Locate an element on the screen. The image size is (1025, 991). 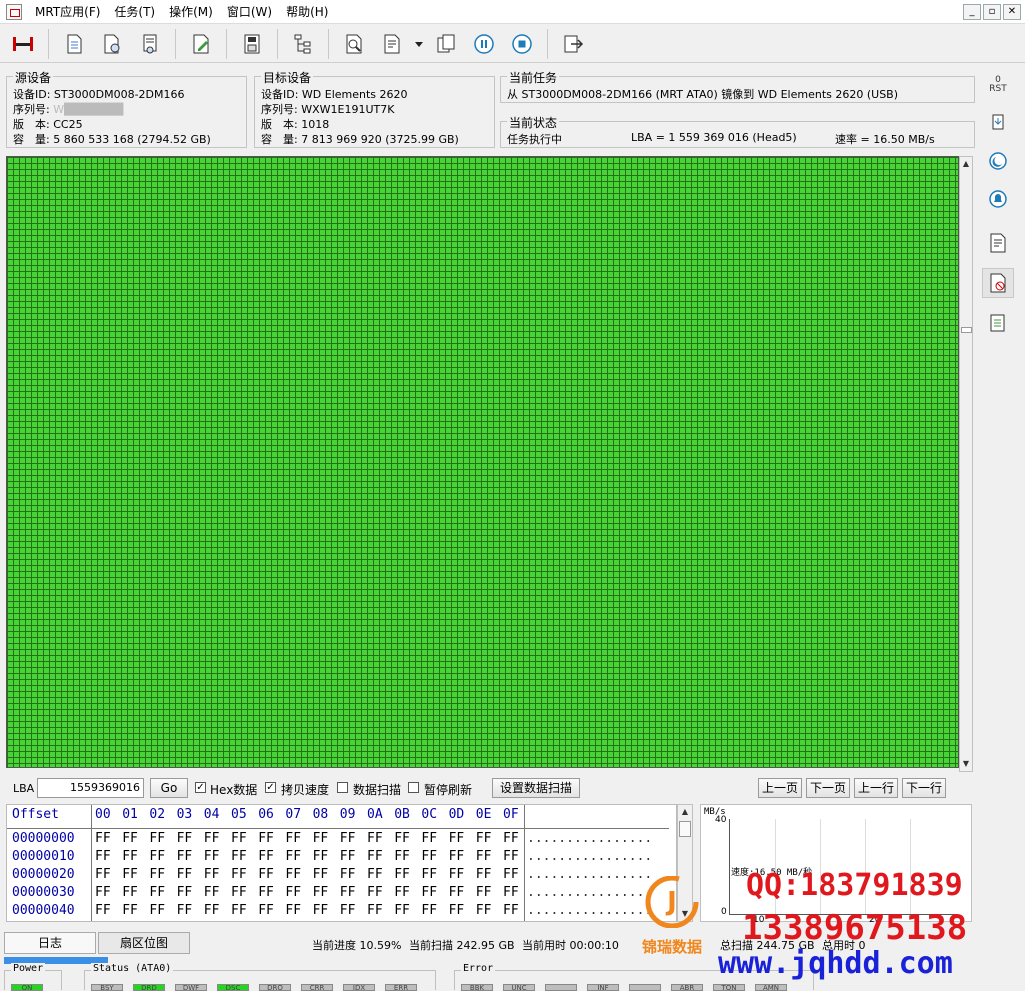
power-cycle-button is located at coordinates (998, 123).